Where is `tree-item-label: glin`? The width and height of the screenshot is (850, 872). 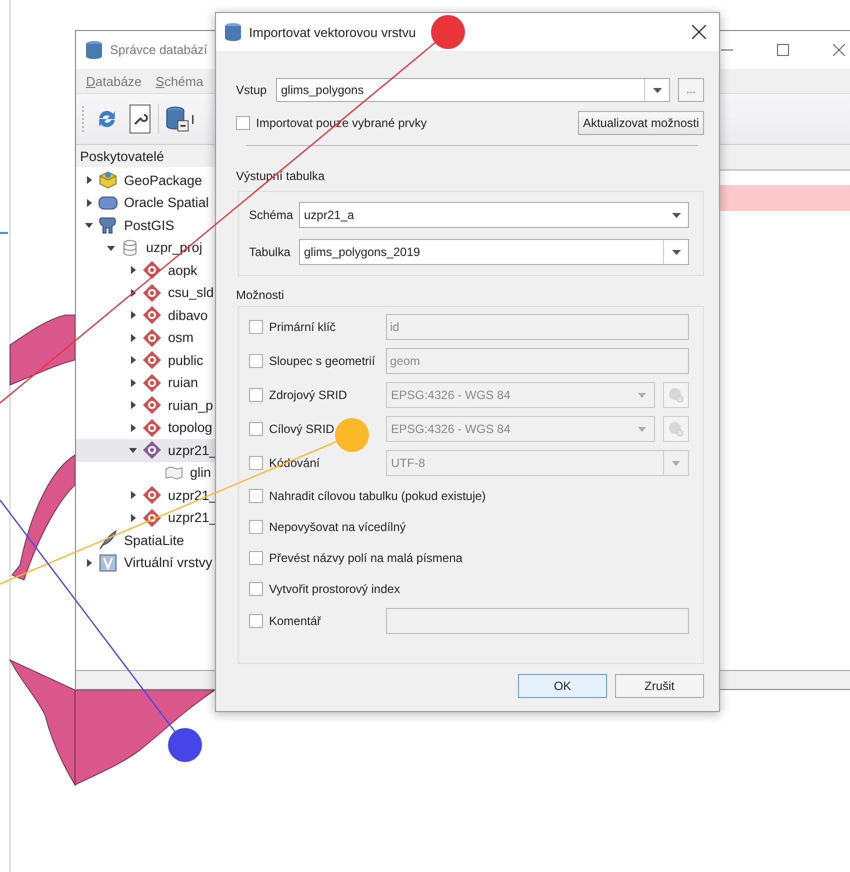
tree-item-label: glin is located at coordinates (201, 472).